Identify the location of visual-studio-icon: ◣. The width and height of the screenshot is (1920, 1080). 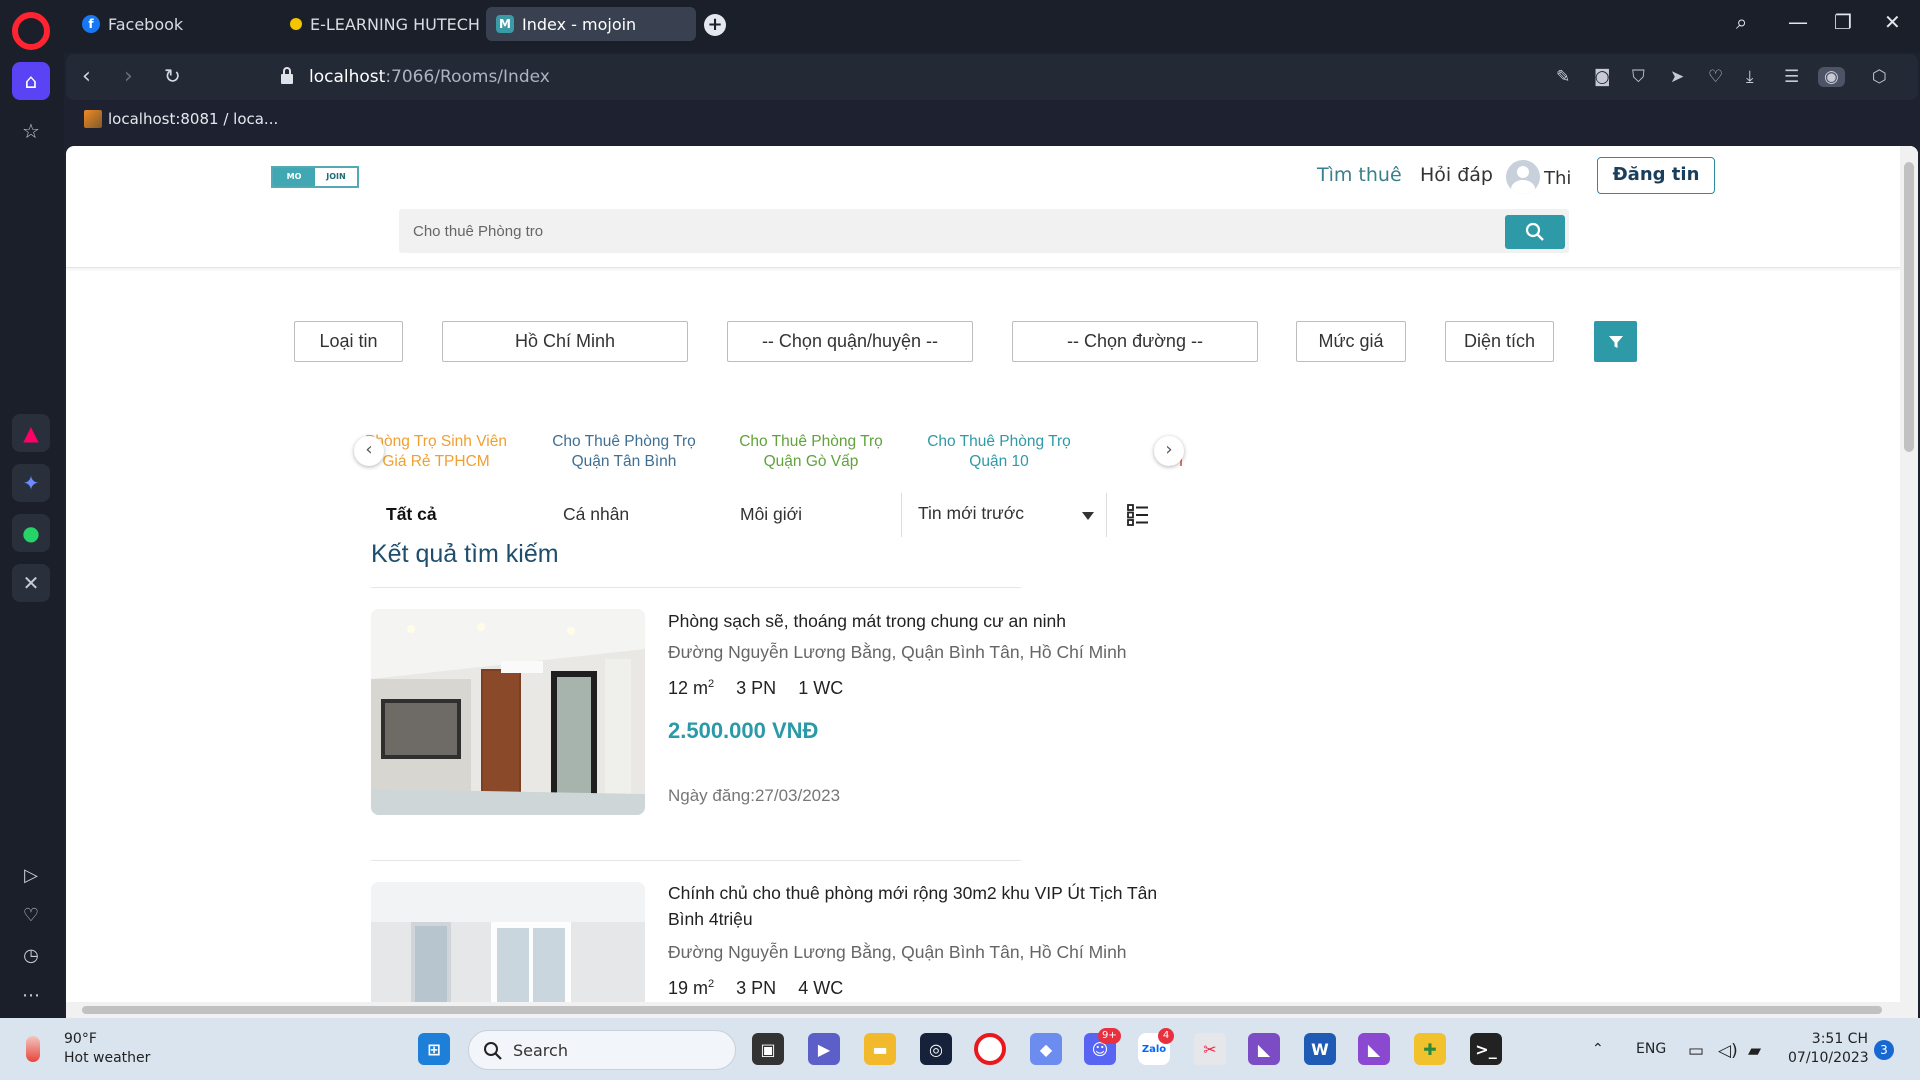
(1264, 1049).